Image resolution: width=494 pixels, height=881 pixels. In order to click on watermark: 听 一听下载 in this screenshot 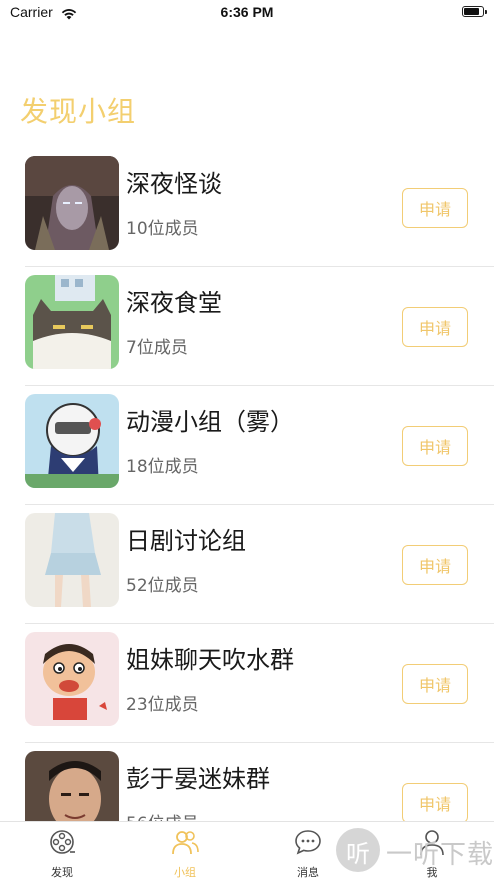, I will do `click(415, 852)`.